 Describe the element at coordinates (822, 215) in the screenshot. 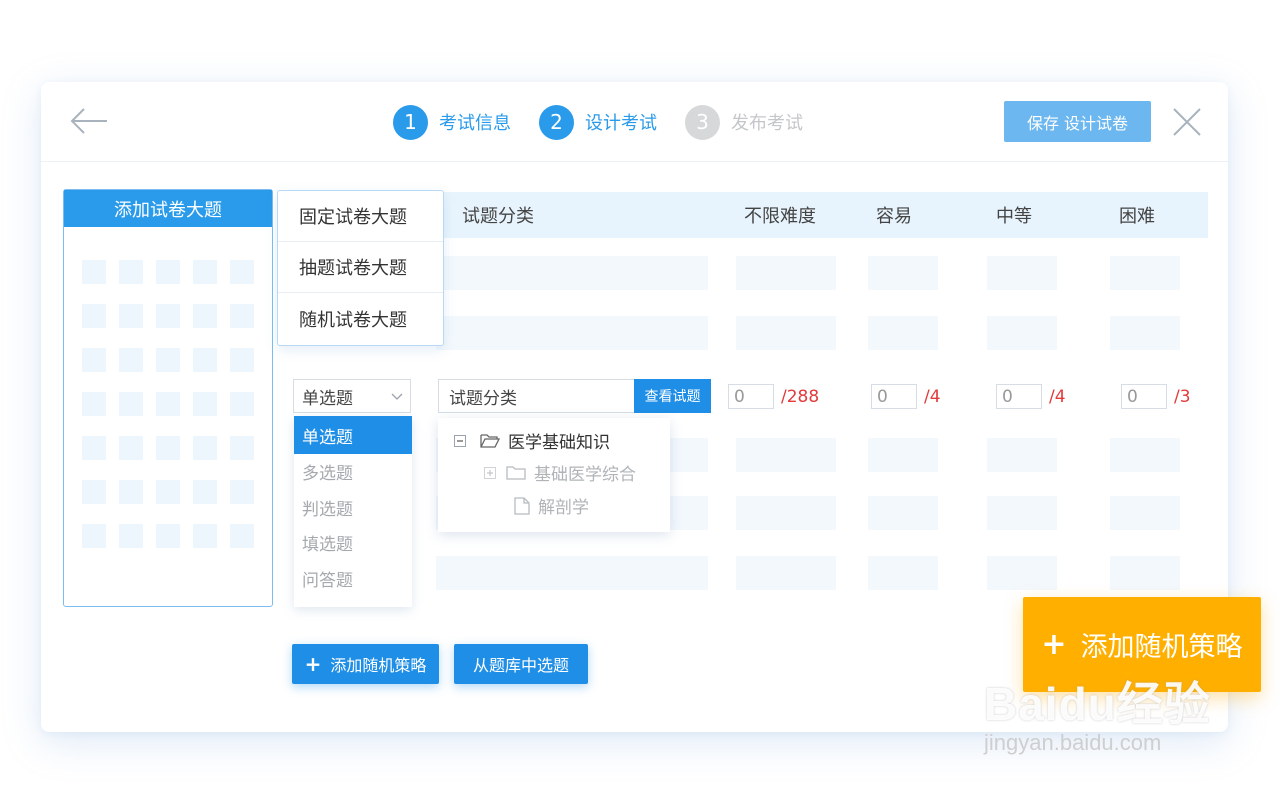

I see `table-header: 试题分类 不限难度 容易 中等 困难` at that location.